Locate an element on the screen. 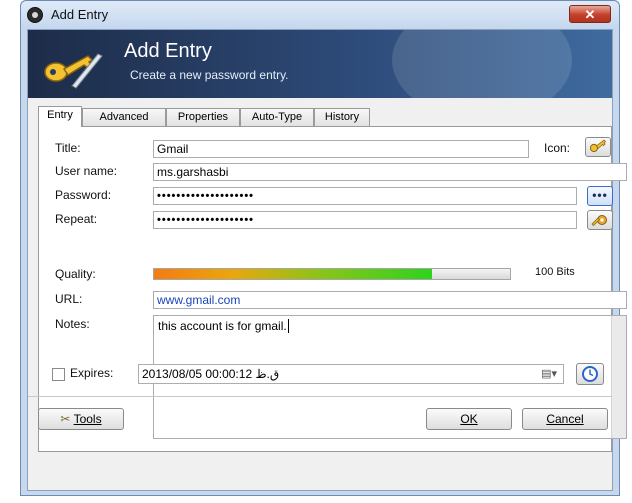  cancel-button: Cancel is located at coordinates (565, 419).